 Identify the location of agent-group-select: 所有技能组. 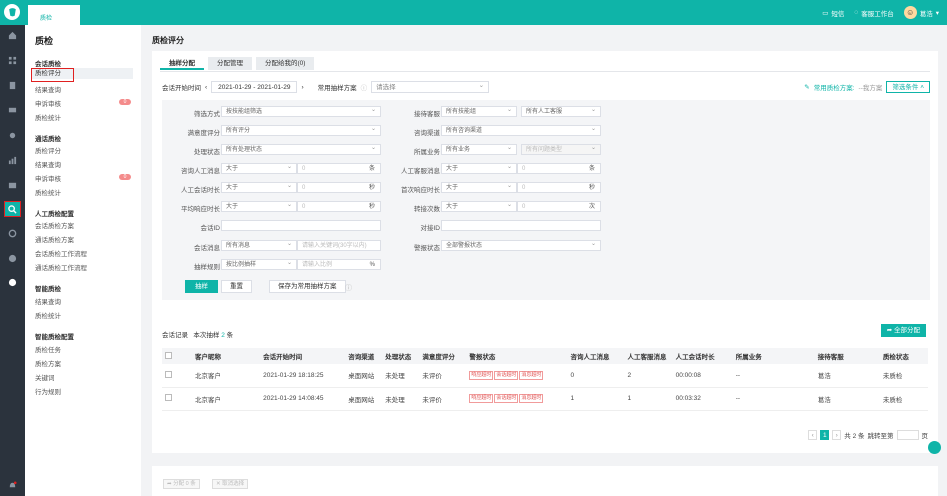
(479, 111).